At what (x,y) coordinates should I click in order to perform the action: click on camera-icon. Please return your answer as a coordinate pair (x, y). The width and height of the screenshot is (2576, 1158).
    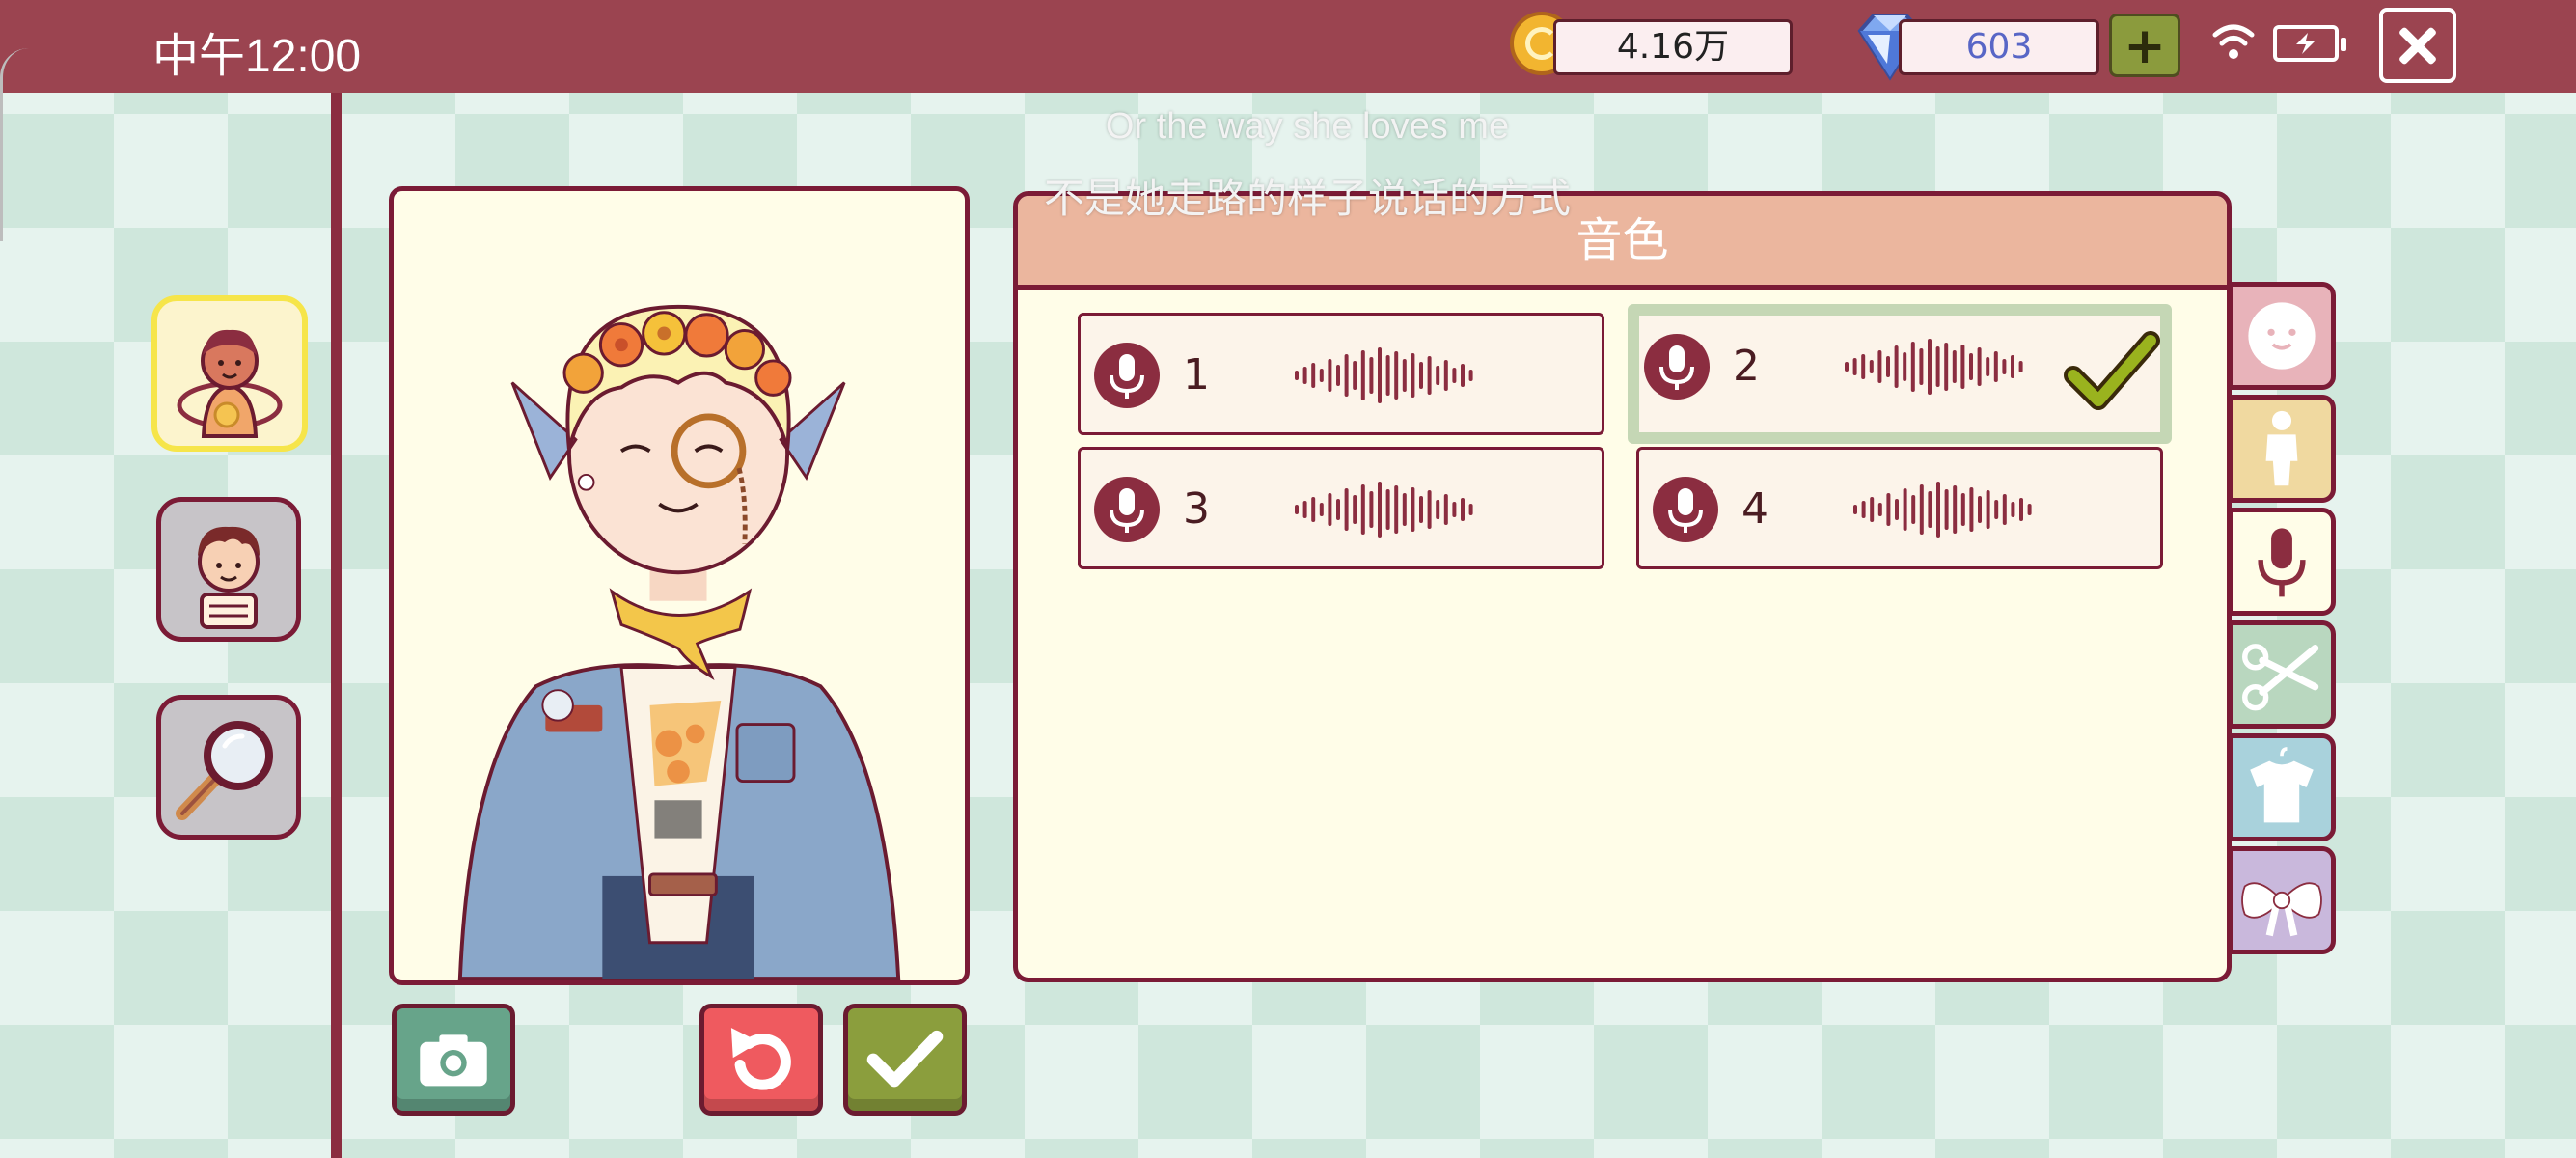
    Looking at the image, I should click on (454, 1060).